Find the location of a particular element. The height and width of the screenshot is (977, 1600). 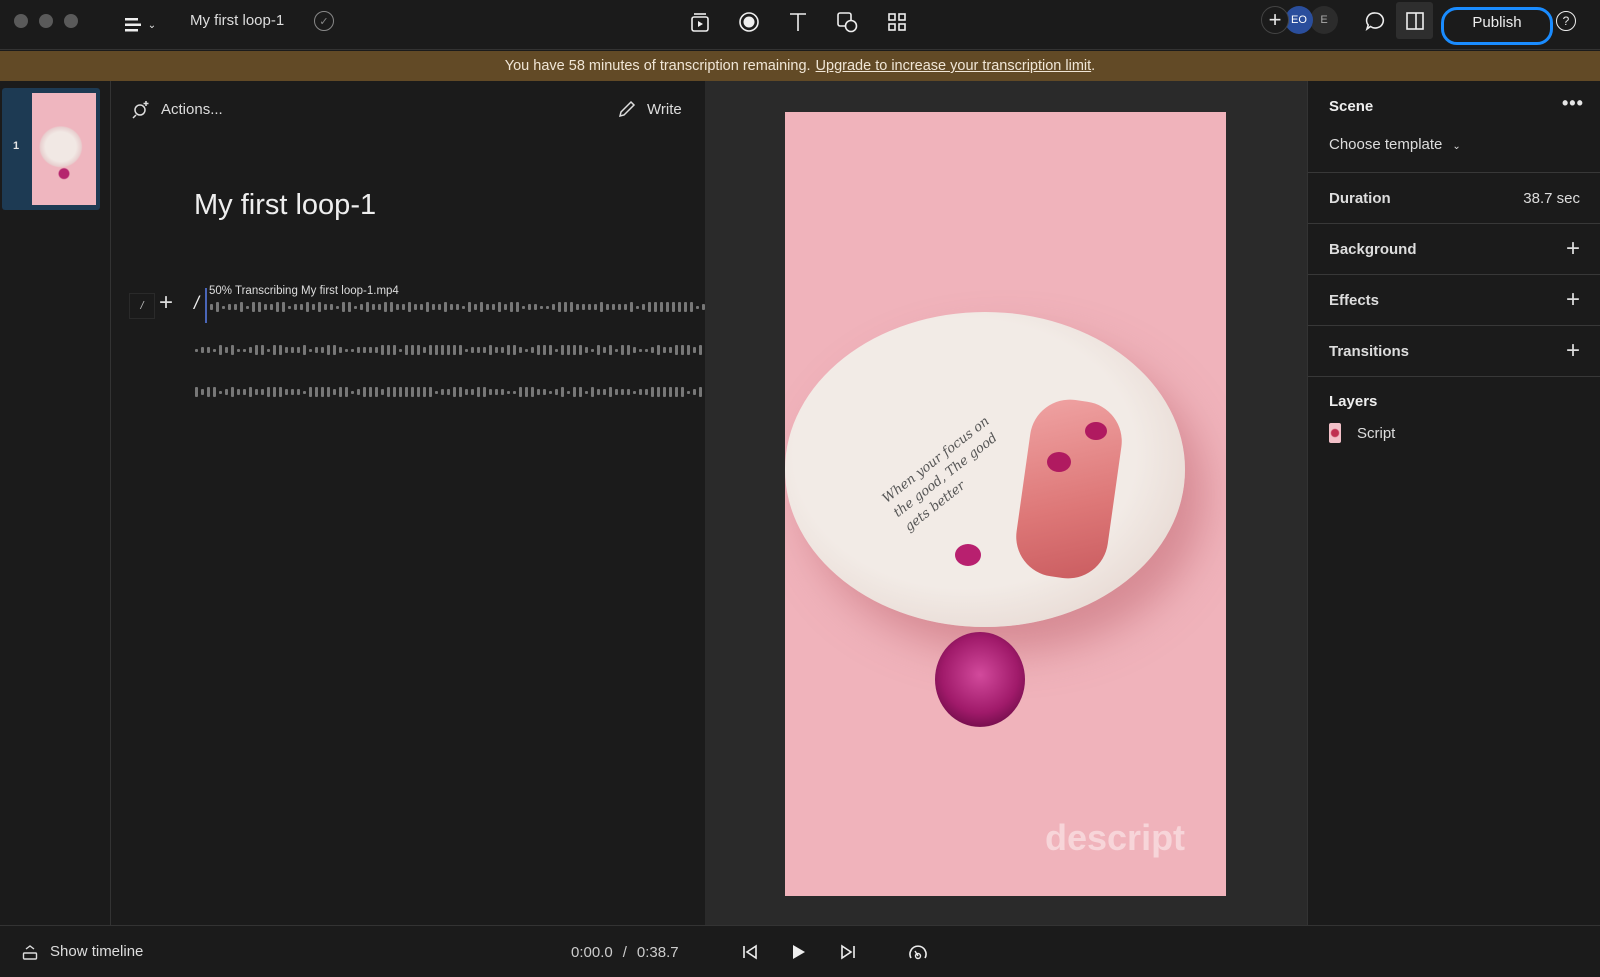

grid-icon is located at coordinates (897, 22).